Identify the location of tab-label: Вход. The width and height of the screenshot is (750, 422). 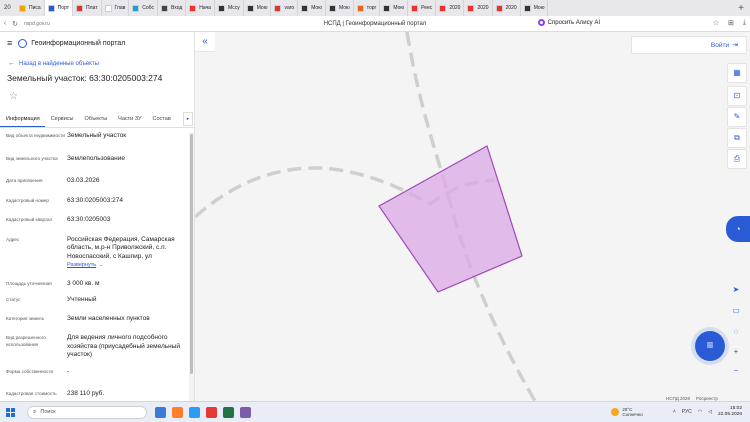
(176, 8).